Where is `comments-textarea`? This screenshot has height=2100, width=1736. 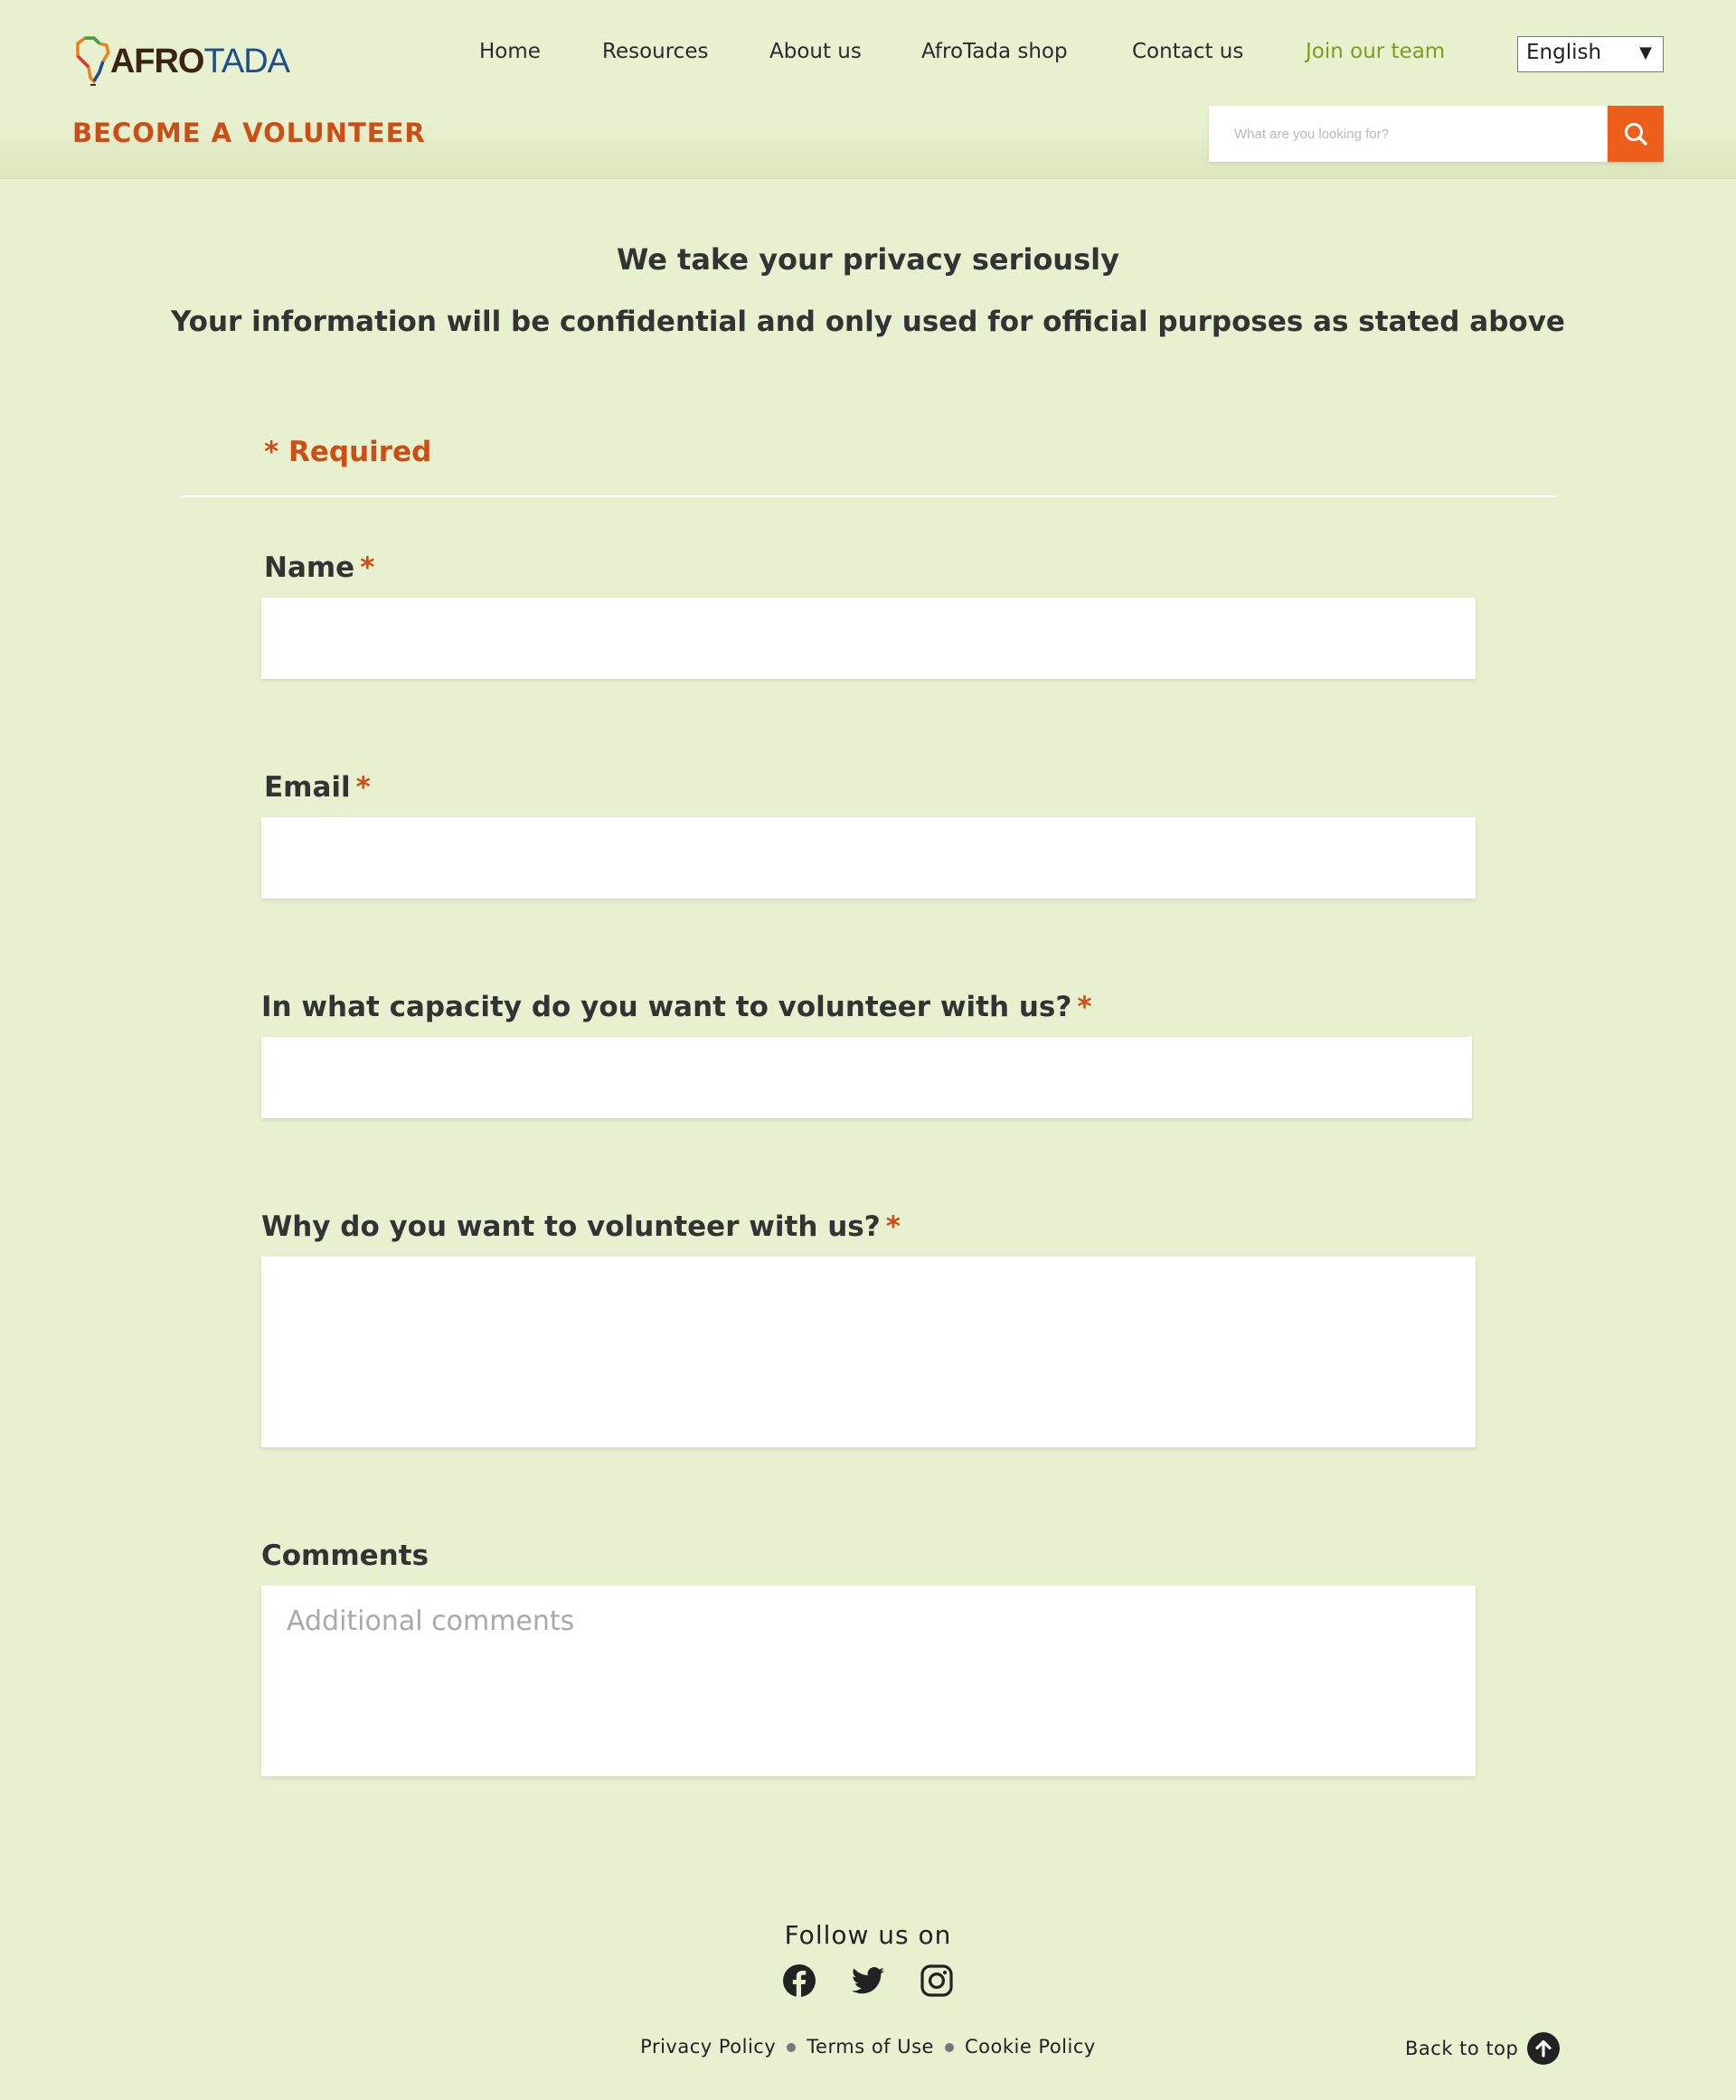
comments-textarea is located at coordinates (869, 1681).